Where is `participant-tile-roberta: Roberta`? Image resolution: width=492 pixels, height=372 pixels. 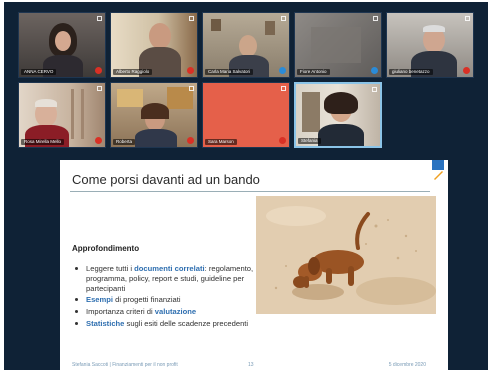
participant-tile-roberta: Roberta is located at coordinates (154, 115).